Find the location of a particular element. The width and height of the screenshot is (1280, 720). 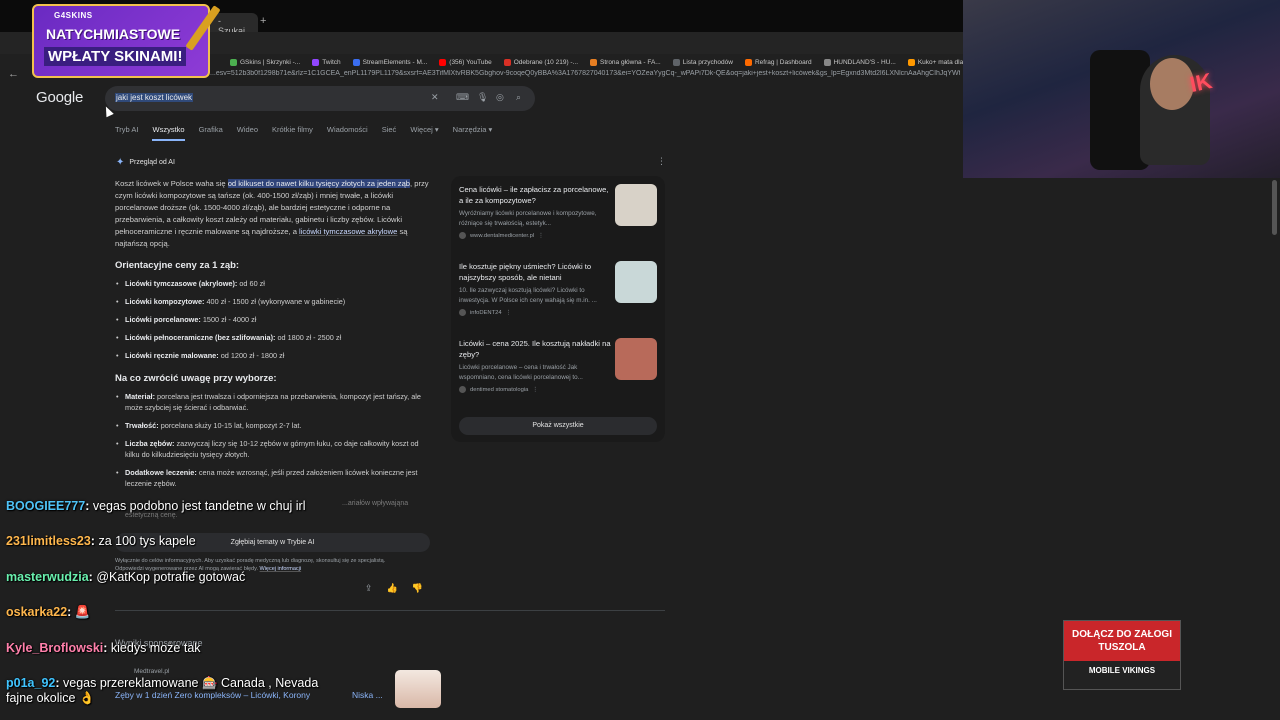

filter-tab: Grafika is located at coordinates (211, 133).